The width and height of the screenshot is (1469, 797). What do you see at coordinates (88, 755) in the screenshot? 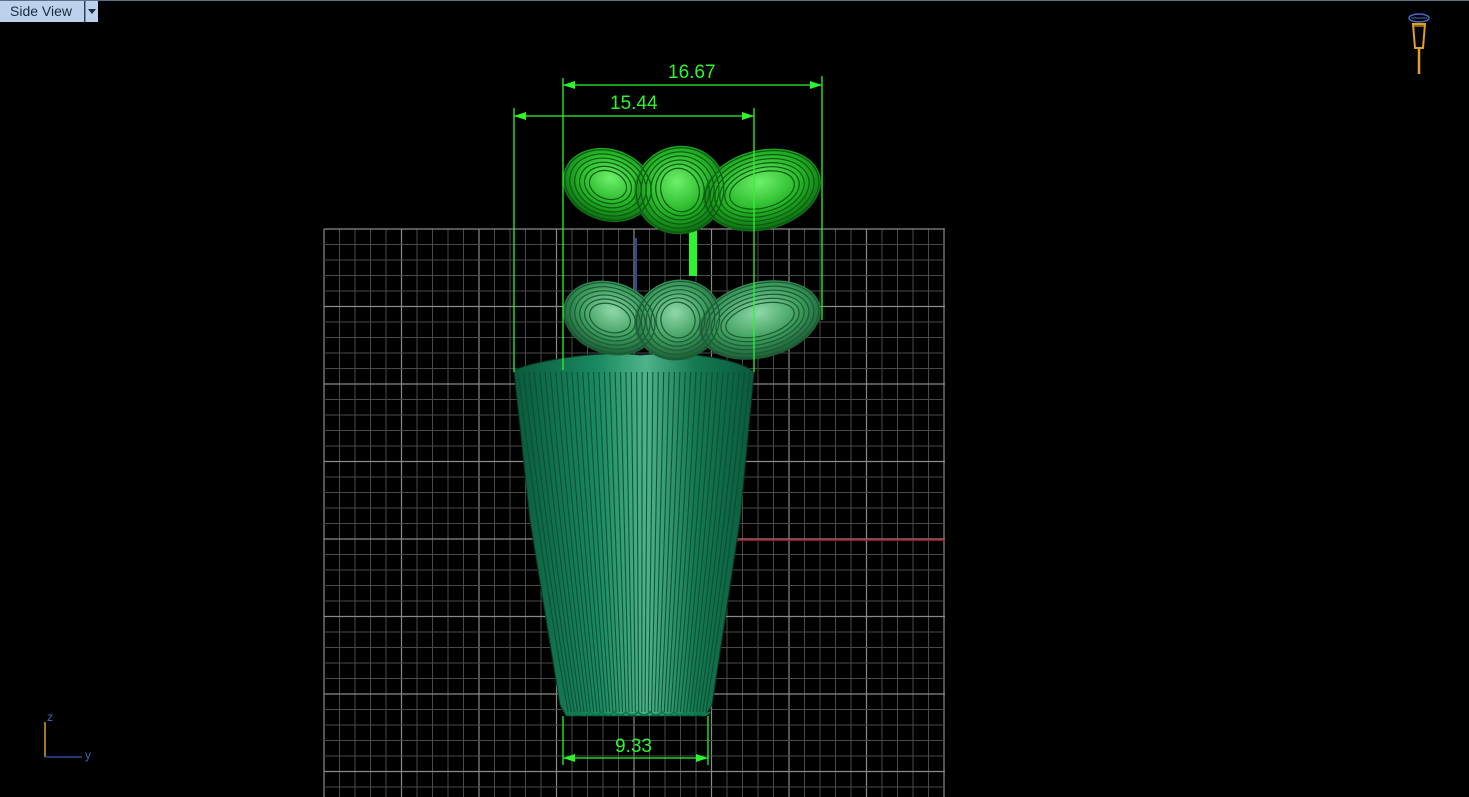
I see `axis-label-y: y` at bounding box center [88, 755].